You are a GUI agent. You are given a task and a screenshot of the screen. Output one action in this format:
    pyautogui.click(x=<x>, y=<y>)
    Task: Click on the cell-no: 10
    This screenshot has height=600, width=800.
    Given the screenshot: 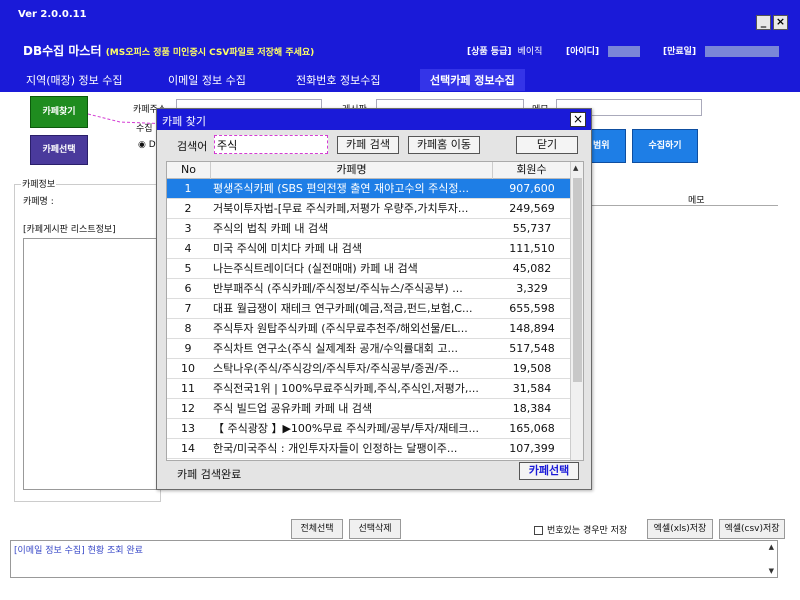 What is the action you would take?
    pyautogui.click(x=188, y=368)
    